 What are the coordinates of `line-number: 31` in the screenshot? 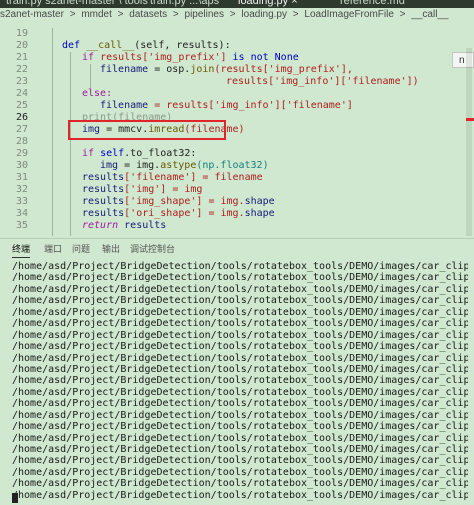 It's located at (21, 177).